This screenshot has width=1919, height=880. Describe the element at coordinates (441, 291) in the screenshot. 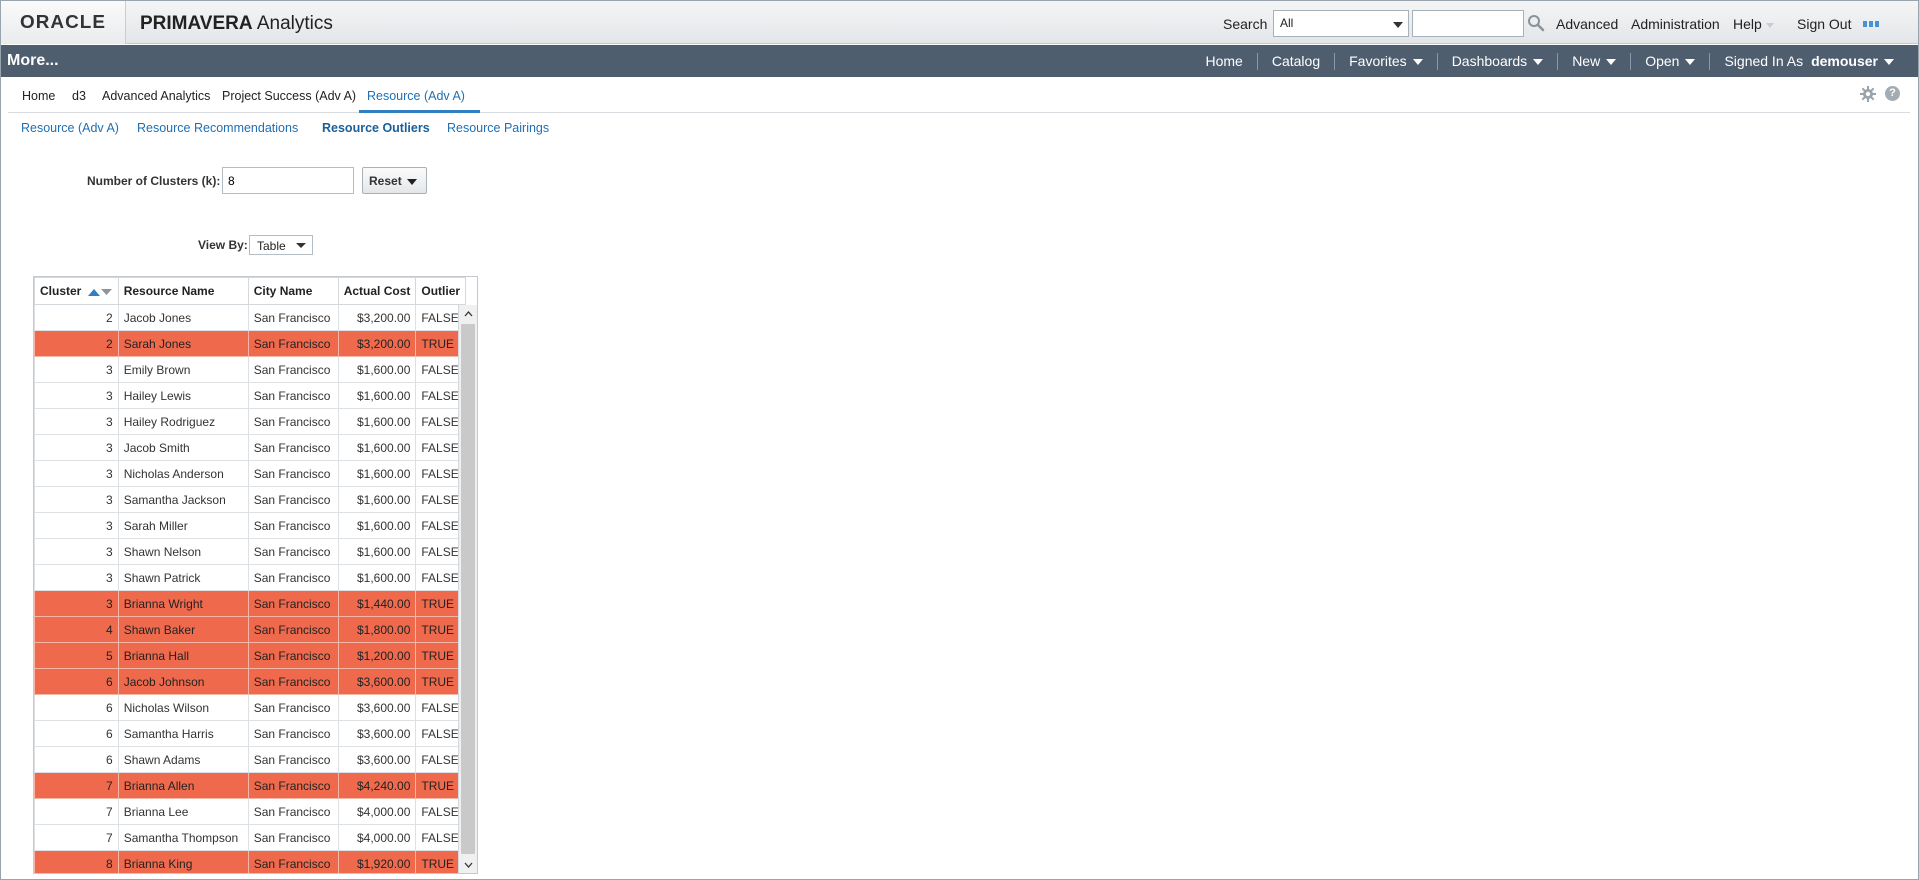

I see `column-header-outlier: Outlier` at that location.